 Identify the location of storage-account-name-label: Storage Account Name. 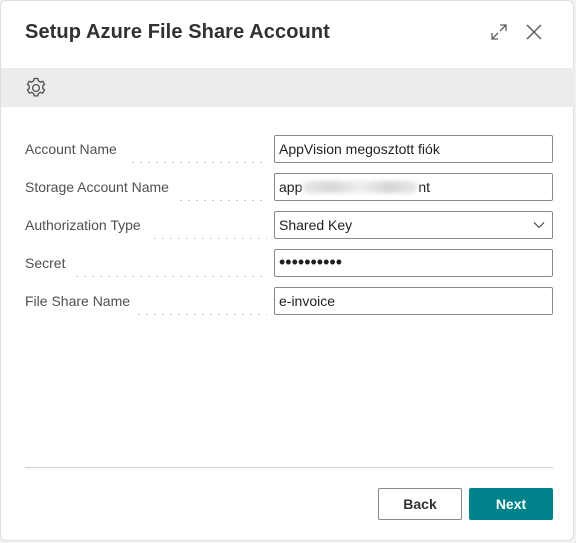
(97, 187).